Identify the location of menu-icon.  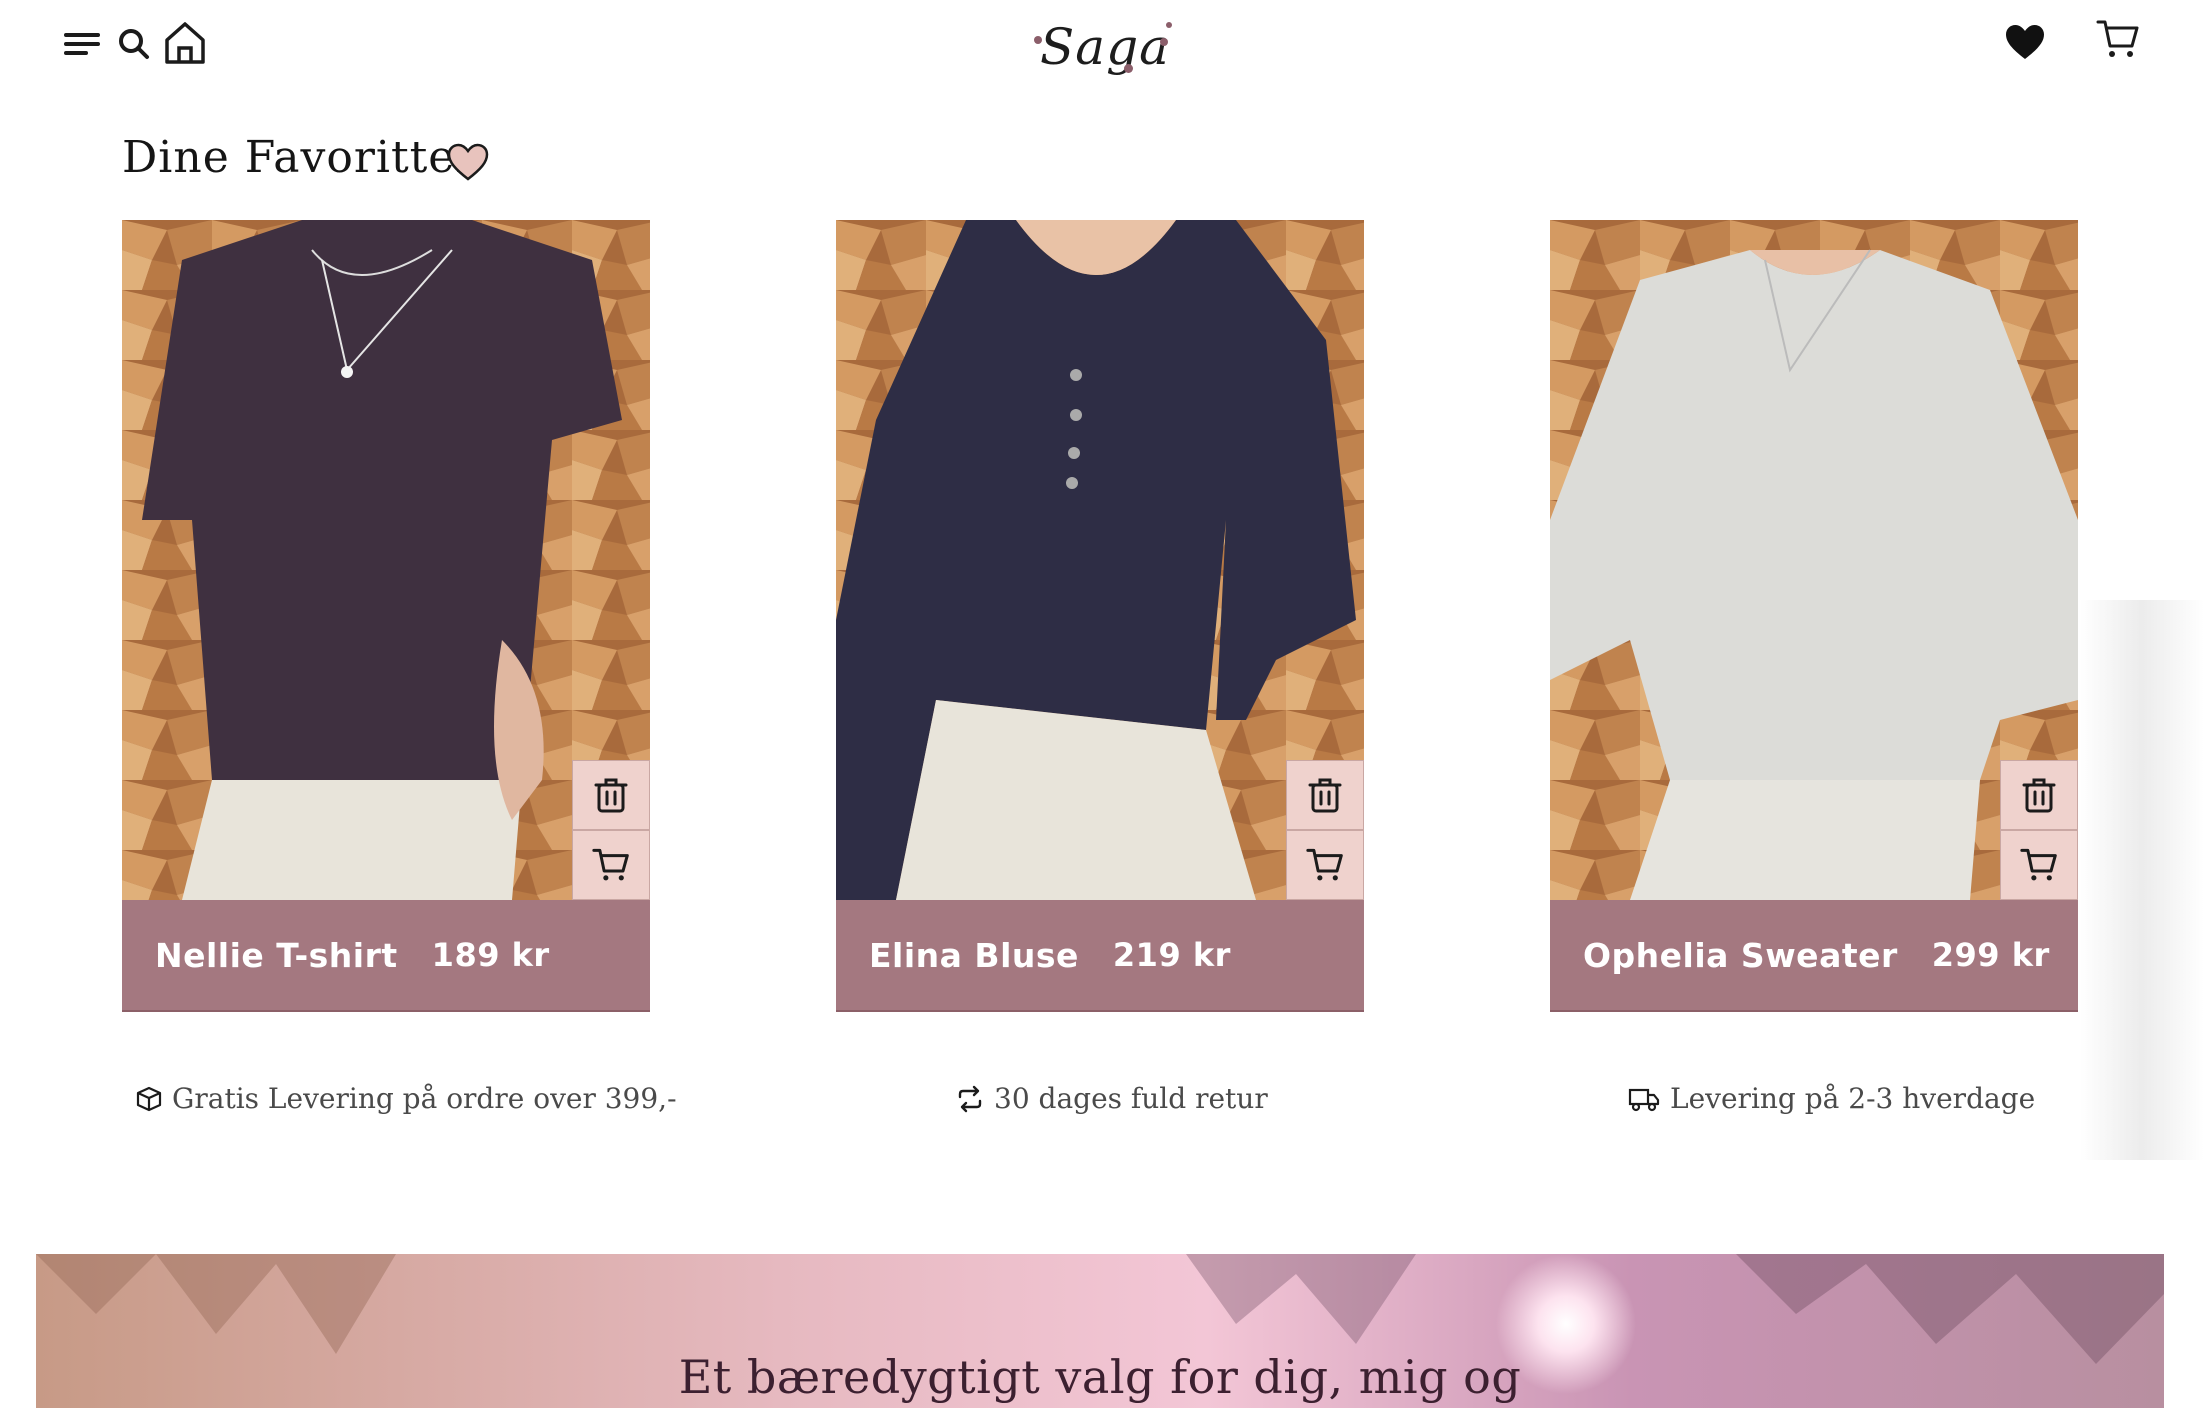
(82, 44).